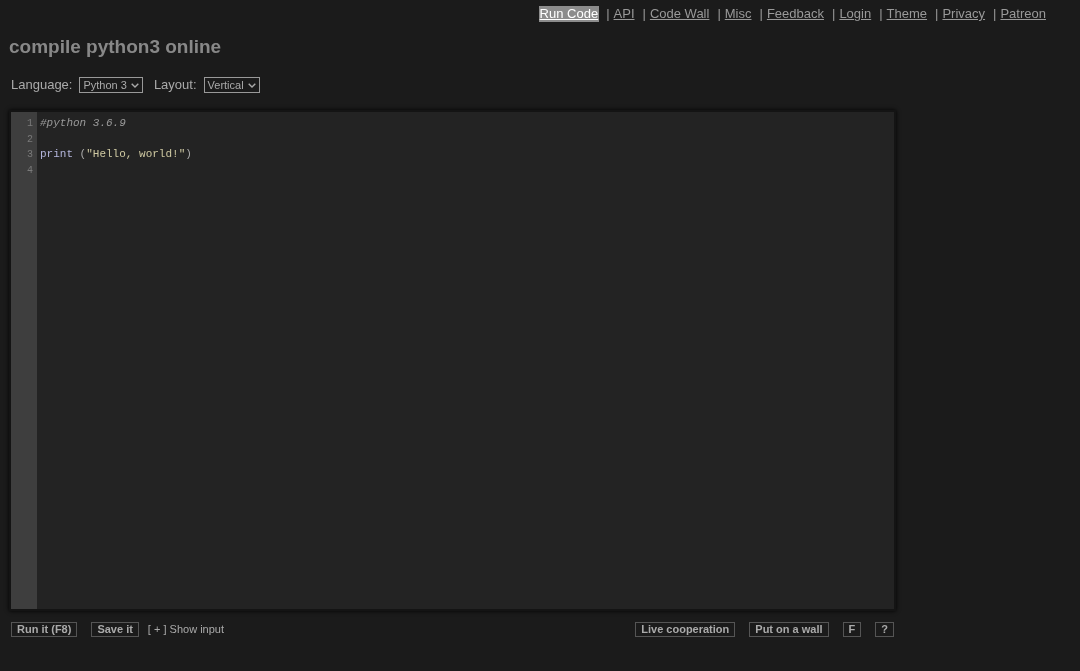 Image resolution: width=1080 pixels, height=671 pixels. What do you see at coordinates (738, 14) in the screenshot?
I see `nav-link: Misc` at bounding box center [738, 14].